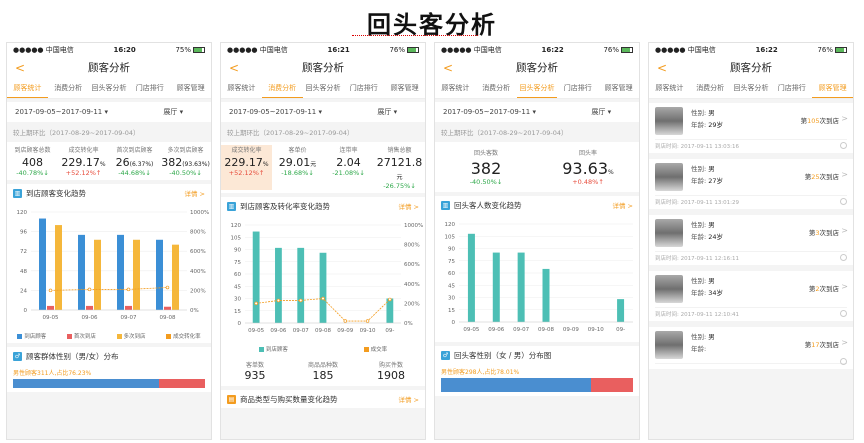 This screenshot has height=443, width=864. I want to click on nav-title: 顾客分析, so click(109, 68).